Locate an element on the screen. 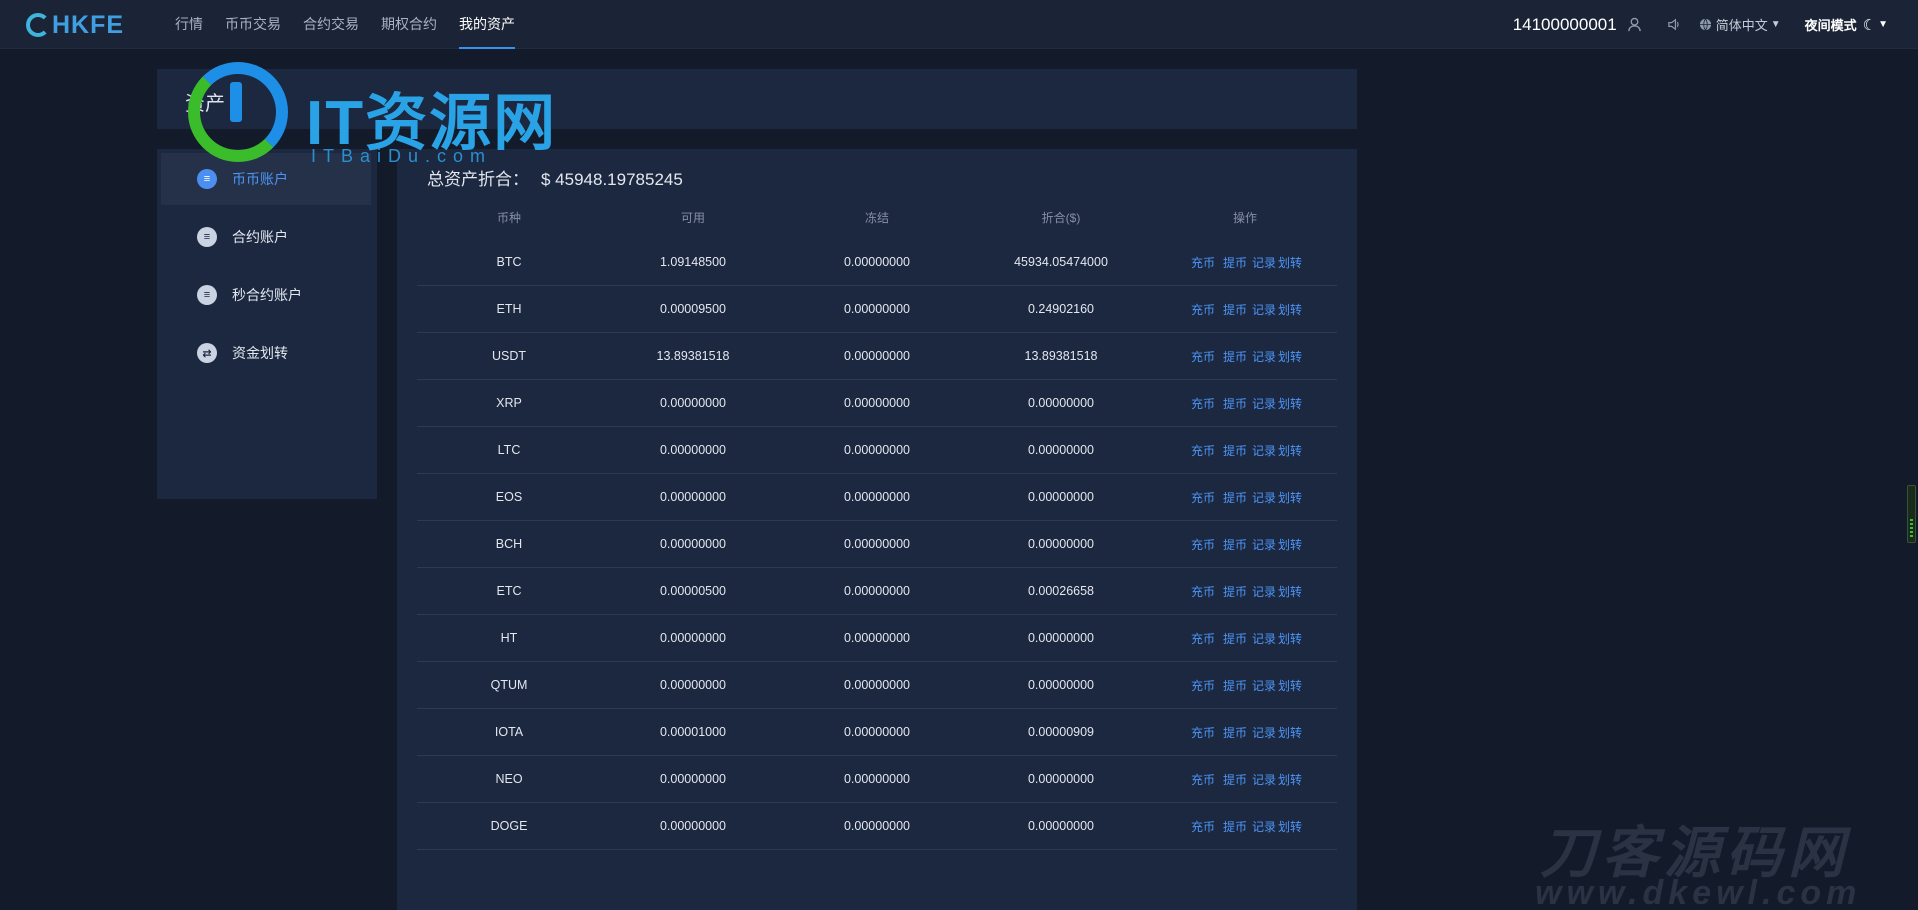 This screenshot has height=910, width=1918. sidebar-item-contract-account: ≡ 合约账户 is located at coordinates (266, 237).